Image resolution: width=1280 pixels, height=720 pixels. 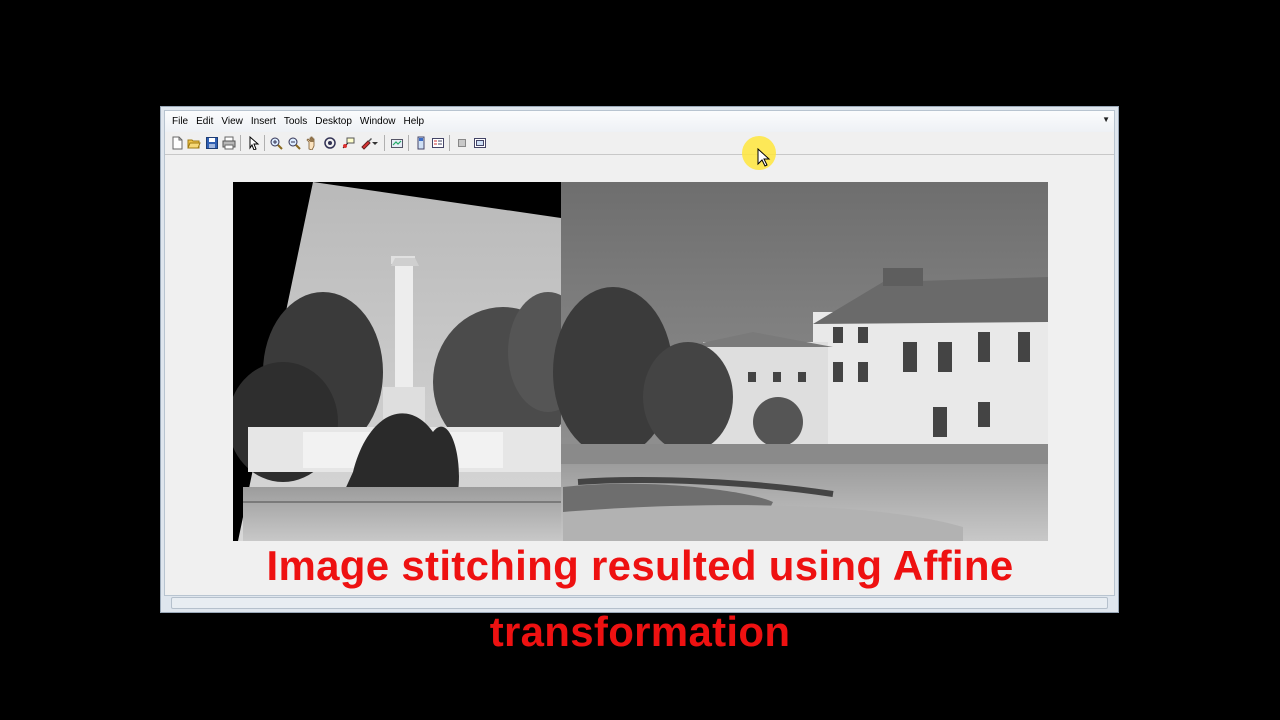 I want to click on dock-arrow-icon: ▼, so click(x=1106, y=119).